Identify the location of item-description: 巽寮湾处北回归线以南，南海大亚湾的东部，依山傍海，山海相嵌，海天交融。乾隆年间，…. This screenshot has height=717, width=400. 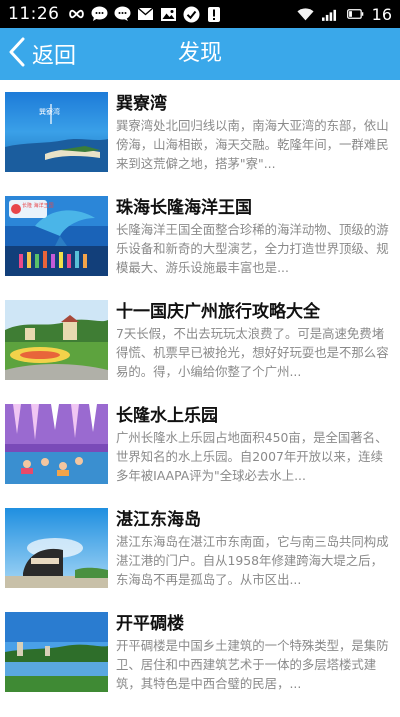
(252, 144).